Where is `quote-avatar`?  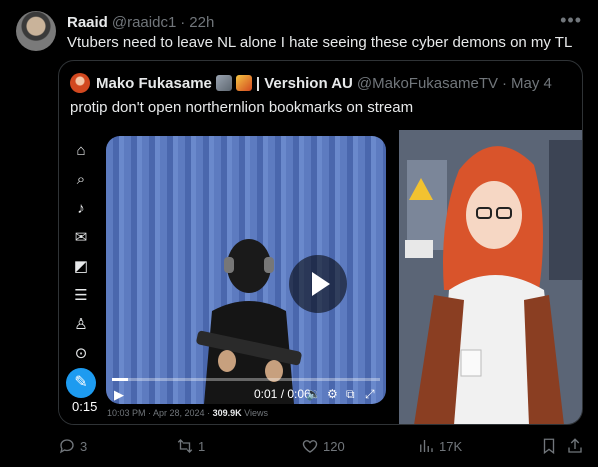 quote-avatar is located at coordinates (80, 83).